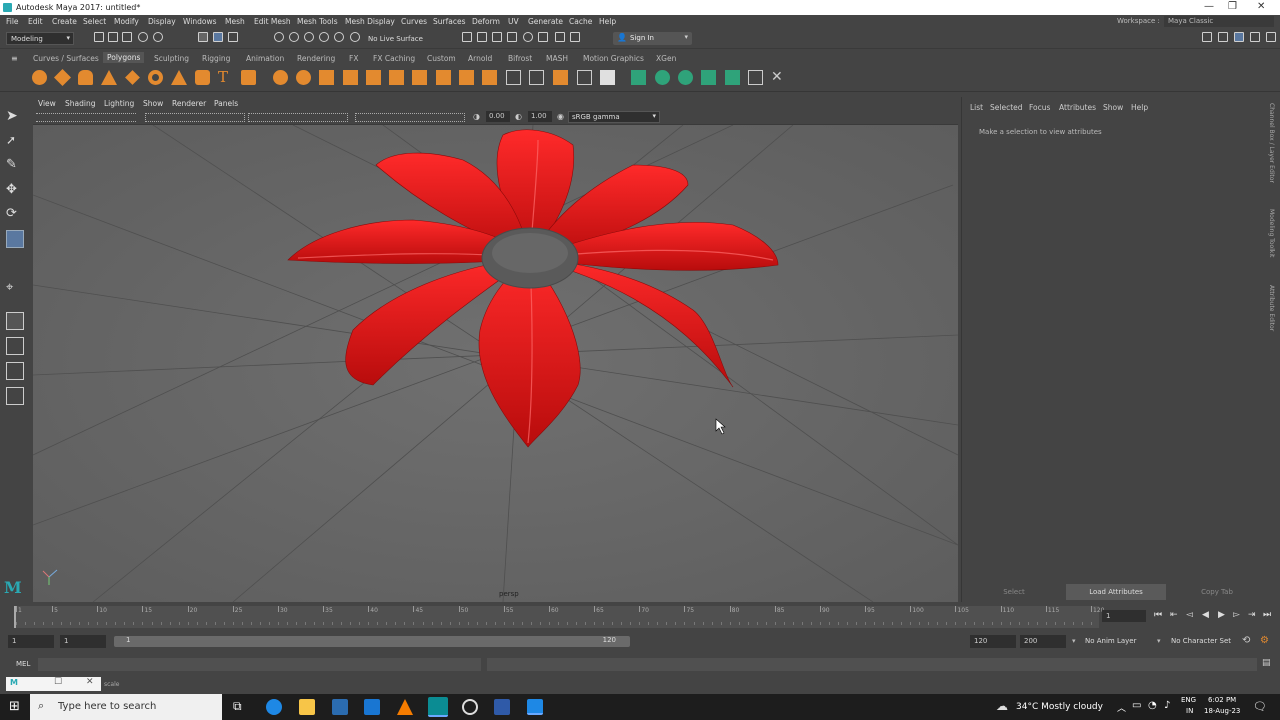  Describe the element at coordinates (15, 191) in the screenshot. I see `move-tool-icon: ✥` at that location.